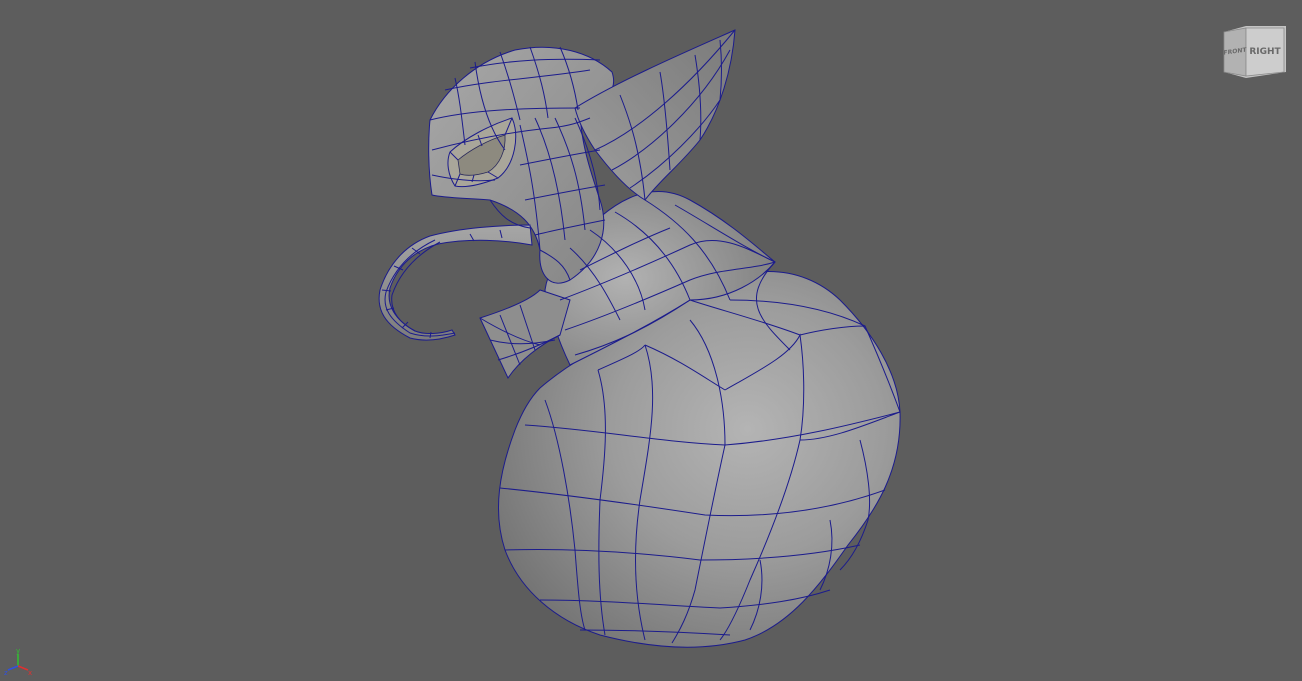 This screenshot has height=681, width=1302. What do you see at coordinates (18, 662) in the screenshot?
I see `axis-gizmo: y z x` at bounding box center [18, 662].